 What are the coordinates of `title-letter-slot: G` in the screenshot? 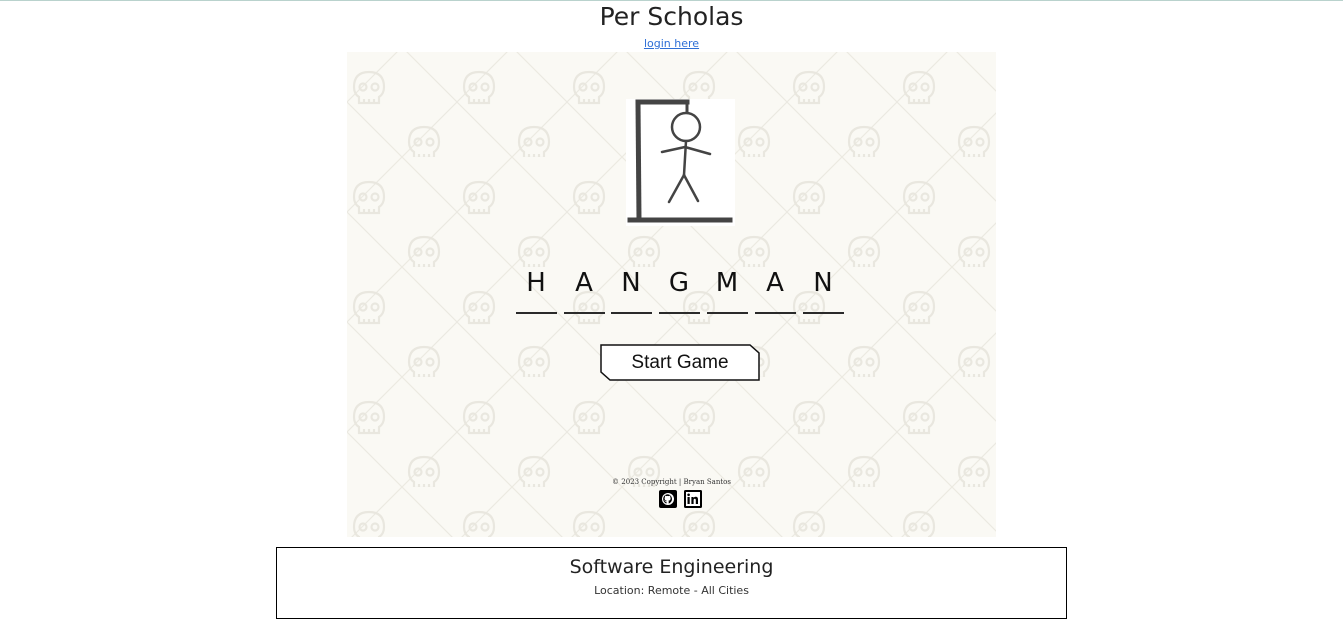 It's located at (679, 291).